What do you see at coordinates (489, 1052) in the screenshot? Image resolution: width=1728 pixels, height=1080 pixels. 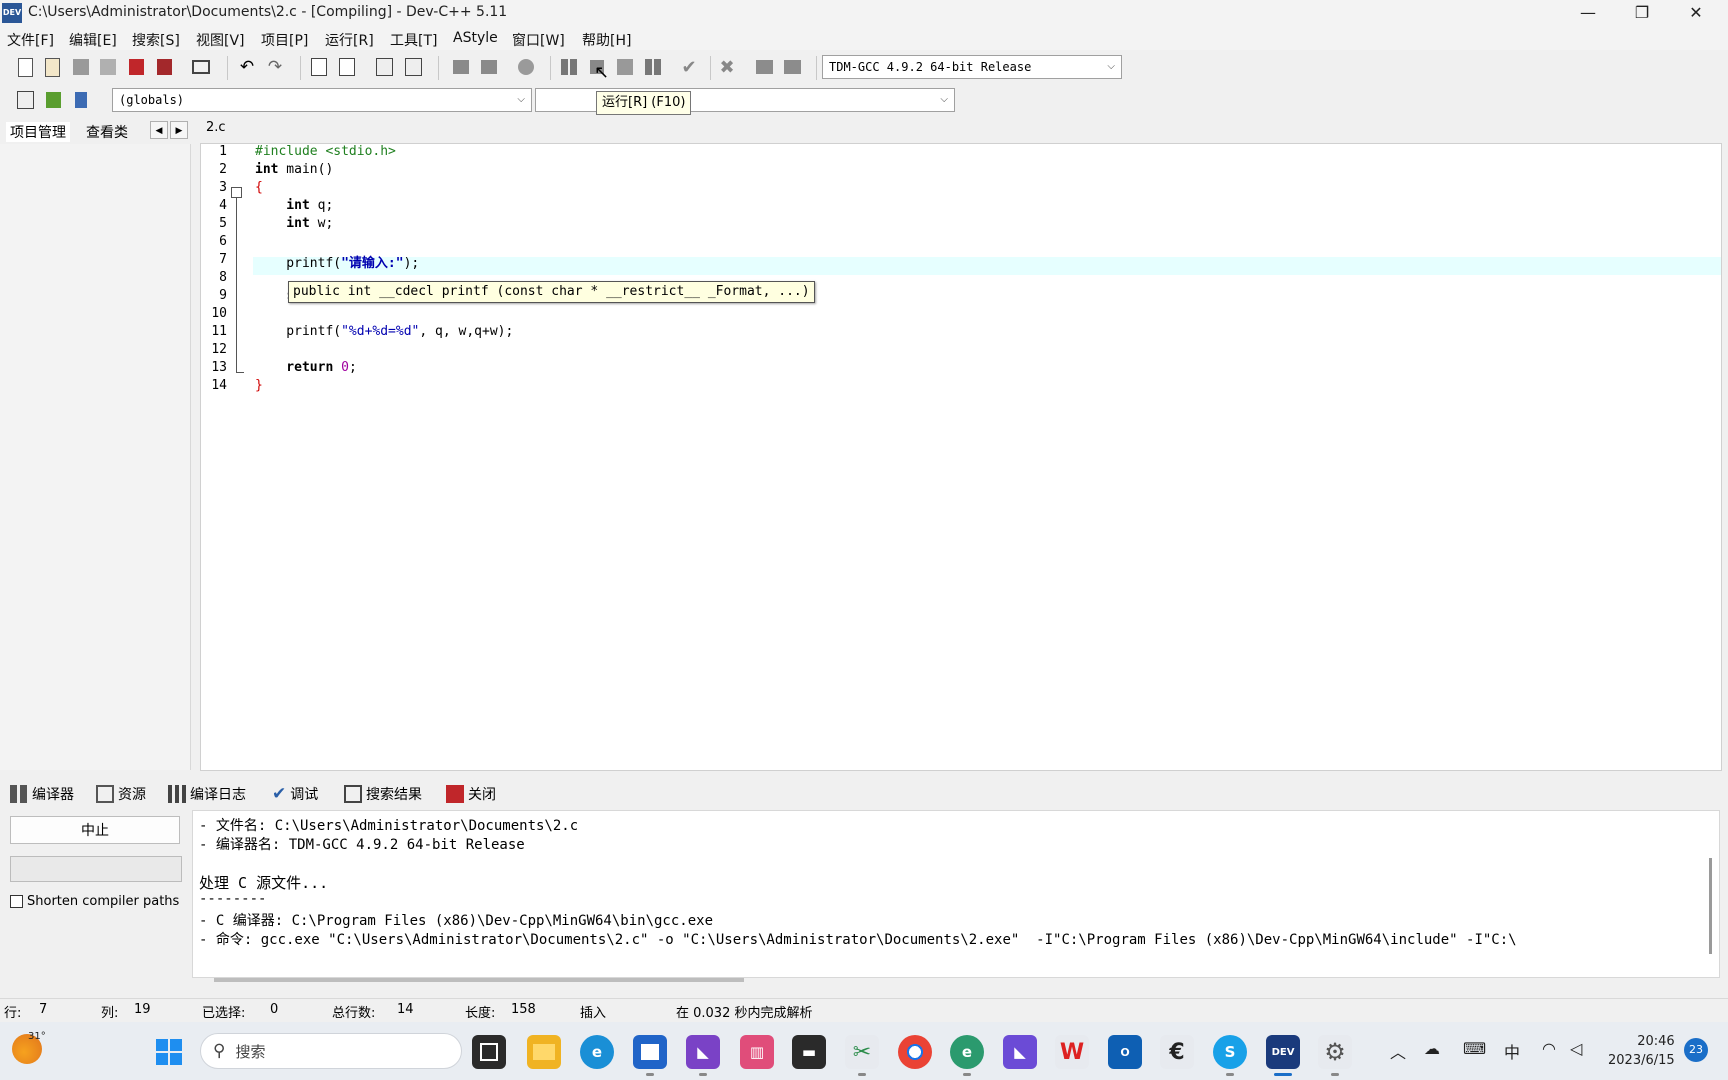 I see `task-view-app` at bounding box center [489, 1052].